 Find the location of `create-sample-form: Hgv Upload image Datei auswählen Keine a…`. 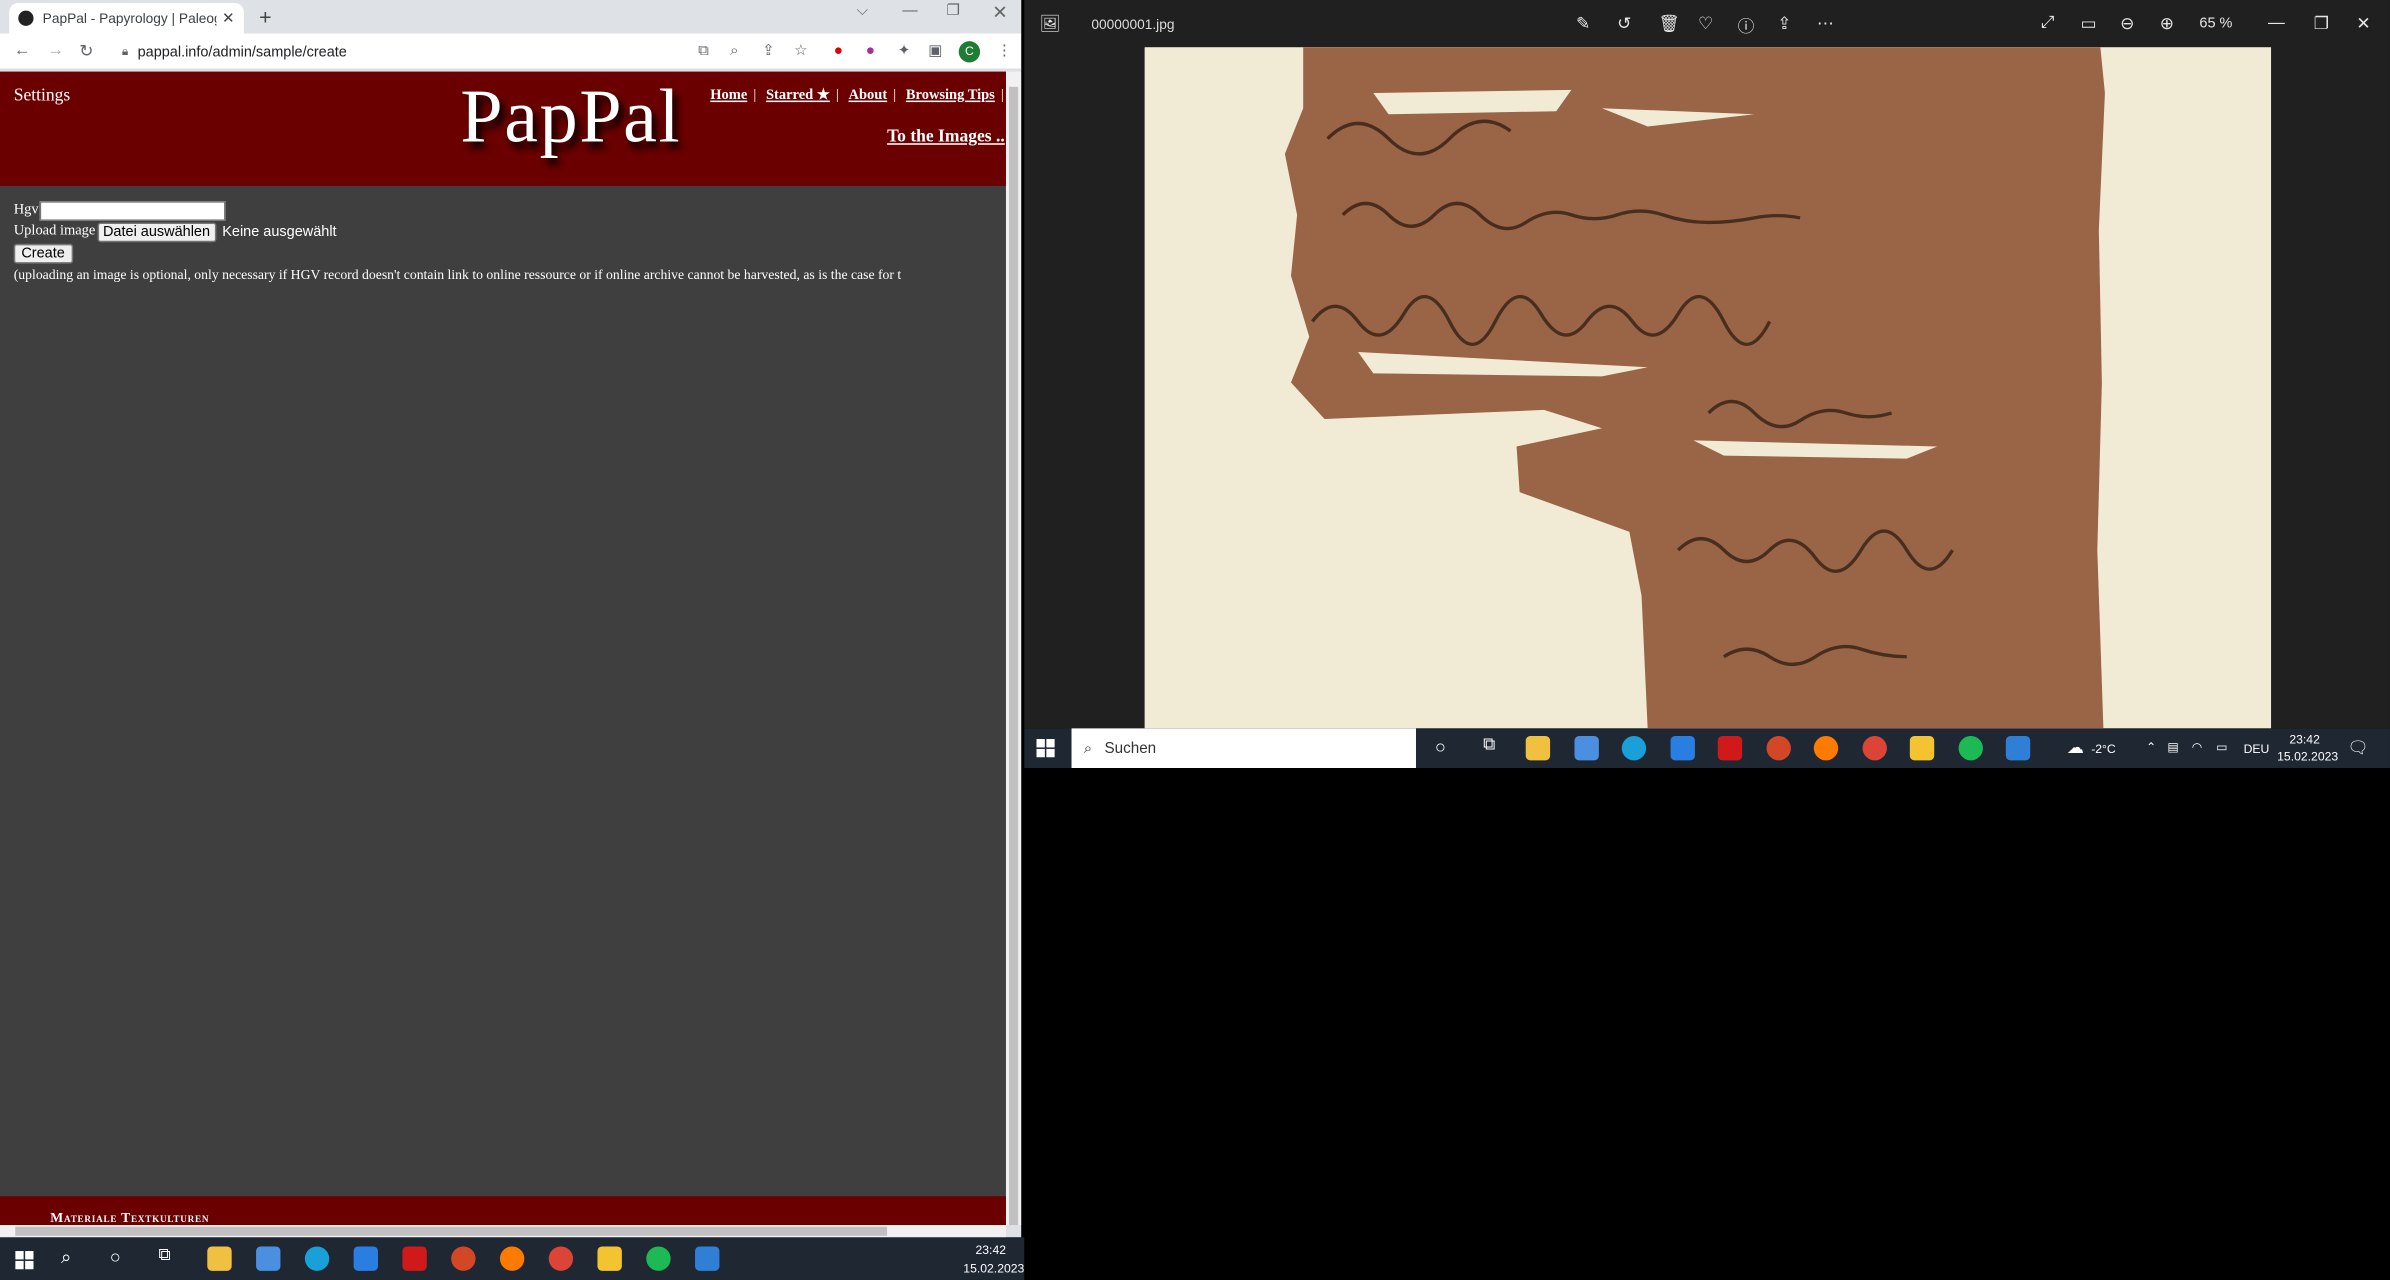

create-sample-form: Hgv Upload image Datei auswählen Keine a… is located at coordinates (457, 242).